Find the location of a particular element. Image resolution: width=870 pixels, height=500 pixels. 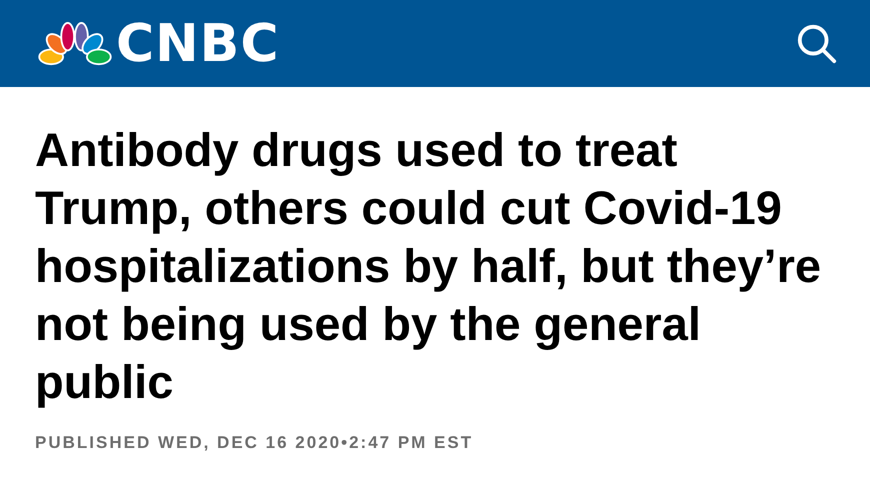

published-date: PUBLISHED WED, DEC 16 2020•2:47 PM EST is located at coordinates (254, 443).